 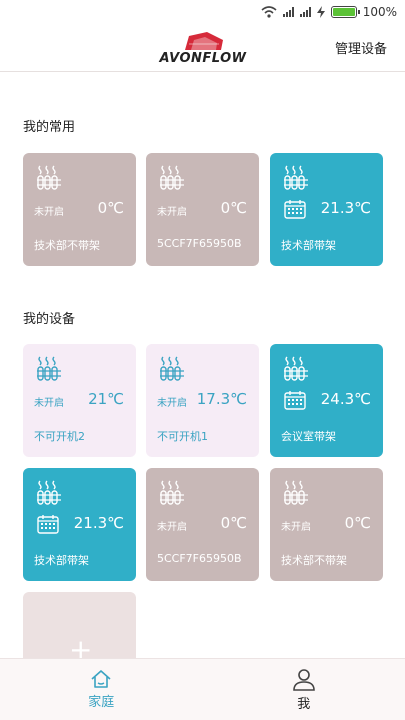 What do you see at coordinates (202, 12) in the screenshot?
I see `status-bar: 100%` at bounding box center [202, 12].